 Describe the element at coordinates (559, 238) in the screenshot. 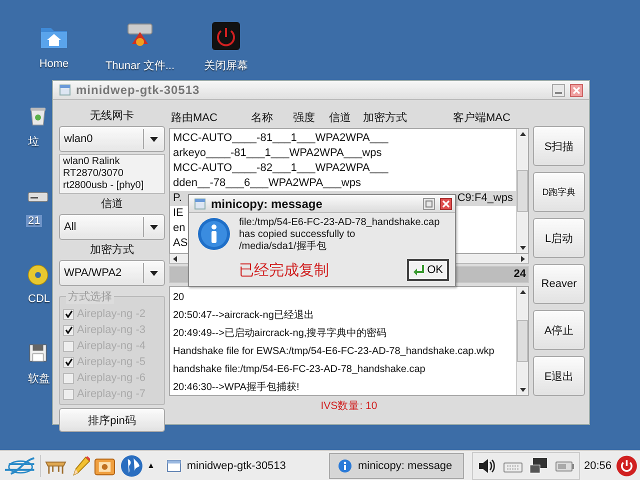

I see `action-button: L启动` at that location.